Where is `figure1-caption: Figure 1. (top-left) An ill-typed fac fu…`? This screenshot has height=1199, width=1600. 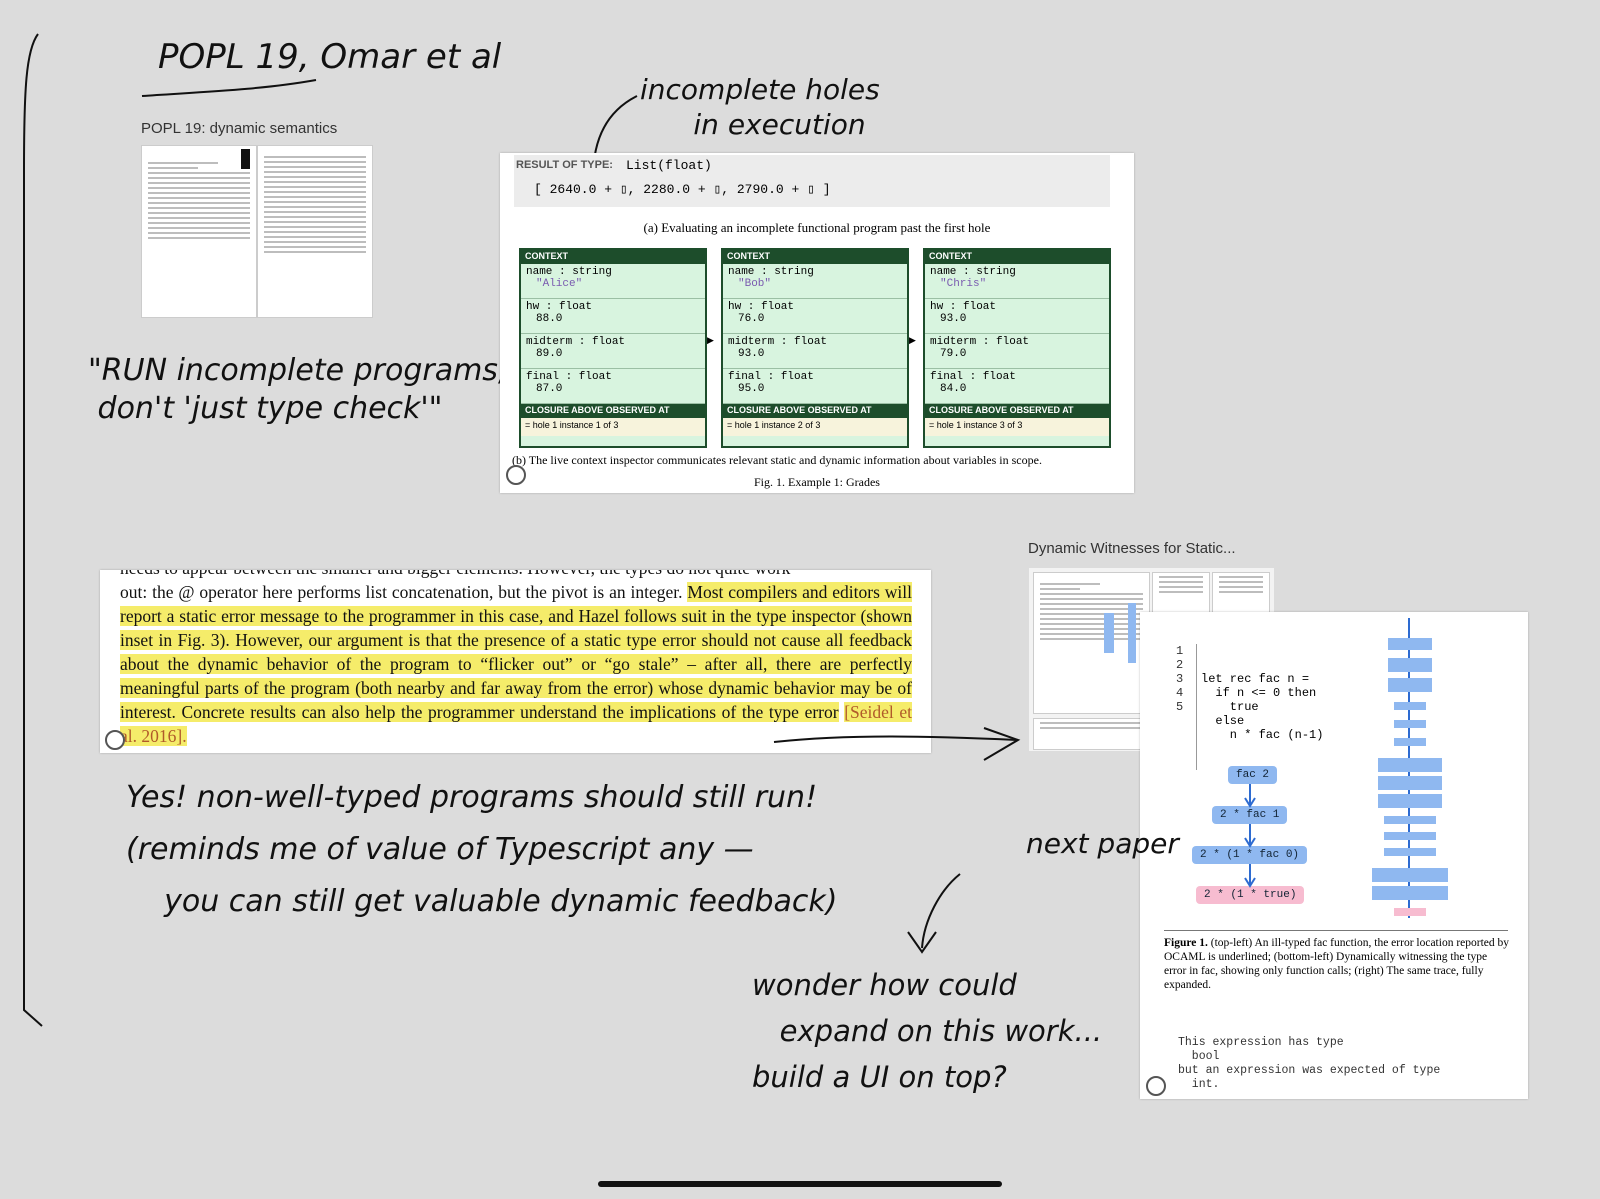 figure1-caption: Figure 1. (top-left) An ill-typed fac fu… is located at coordinates (1337, 964).